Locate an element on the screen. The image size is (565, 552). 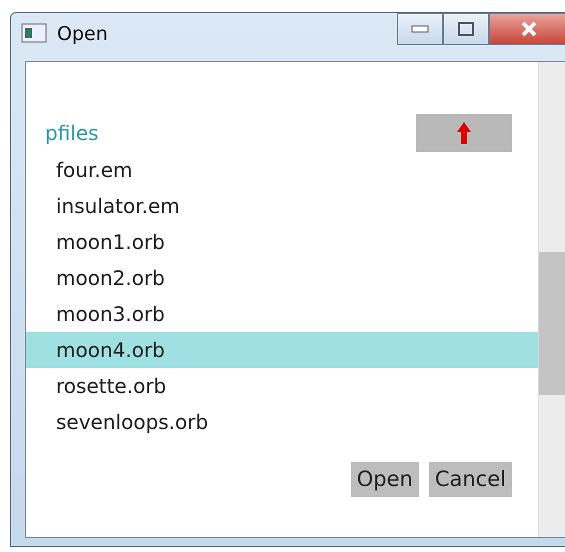
file-item: moon4.orb is located at coordinates (282, 350).